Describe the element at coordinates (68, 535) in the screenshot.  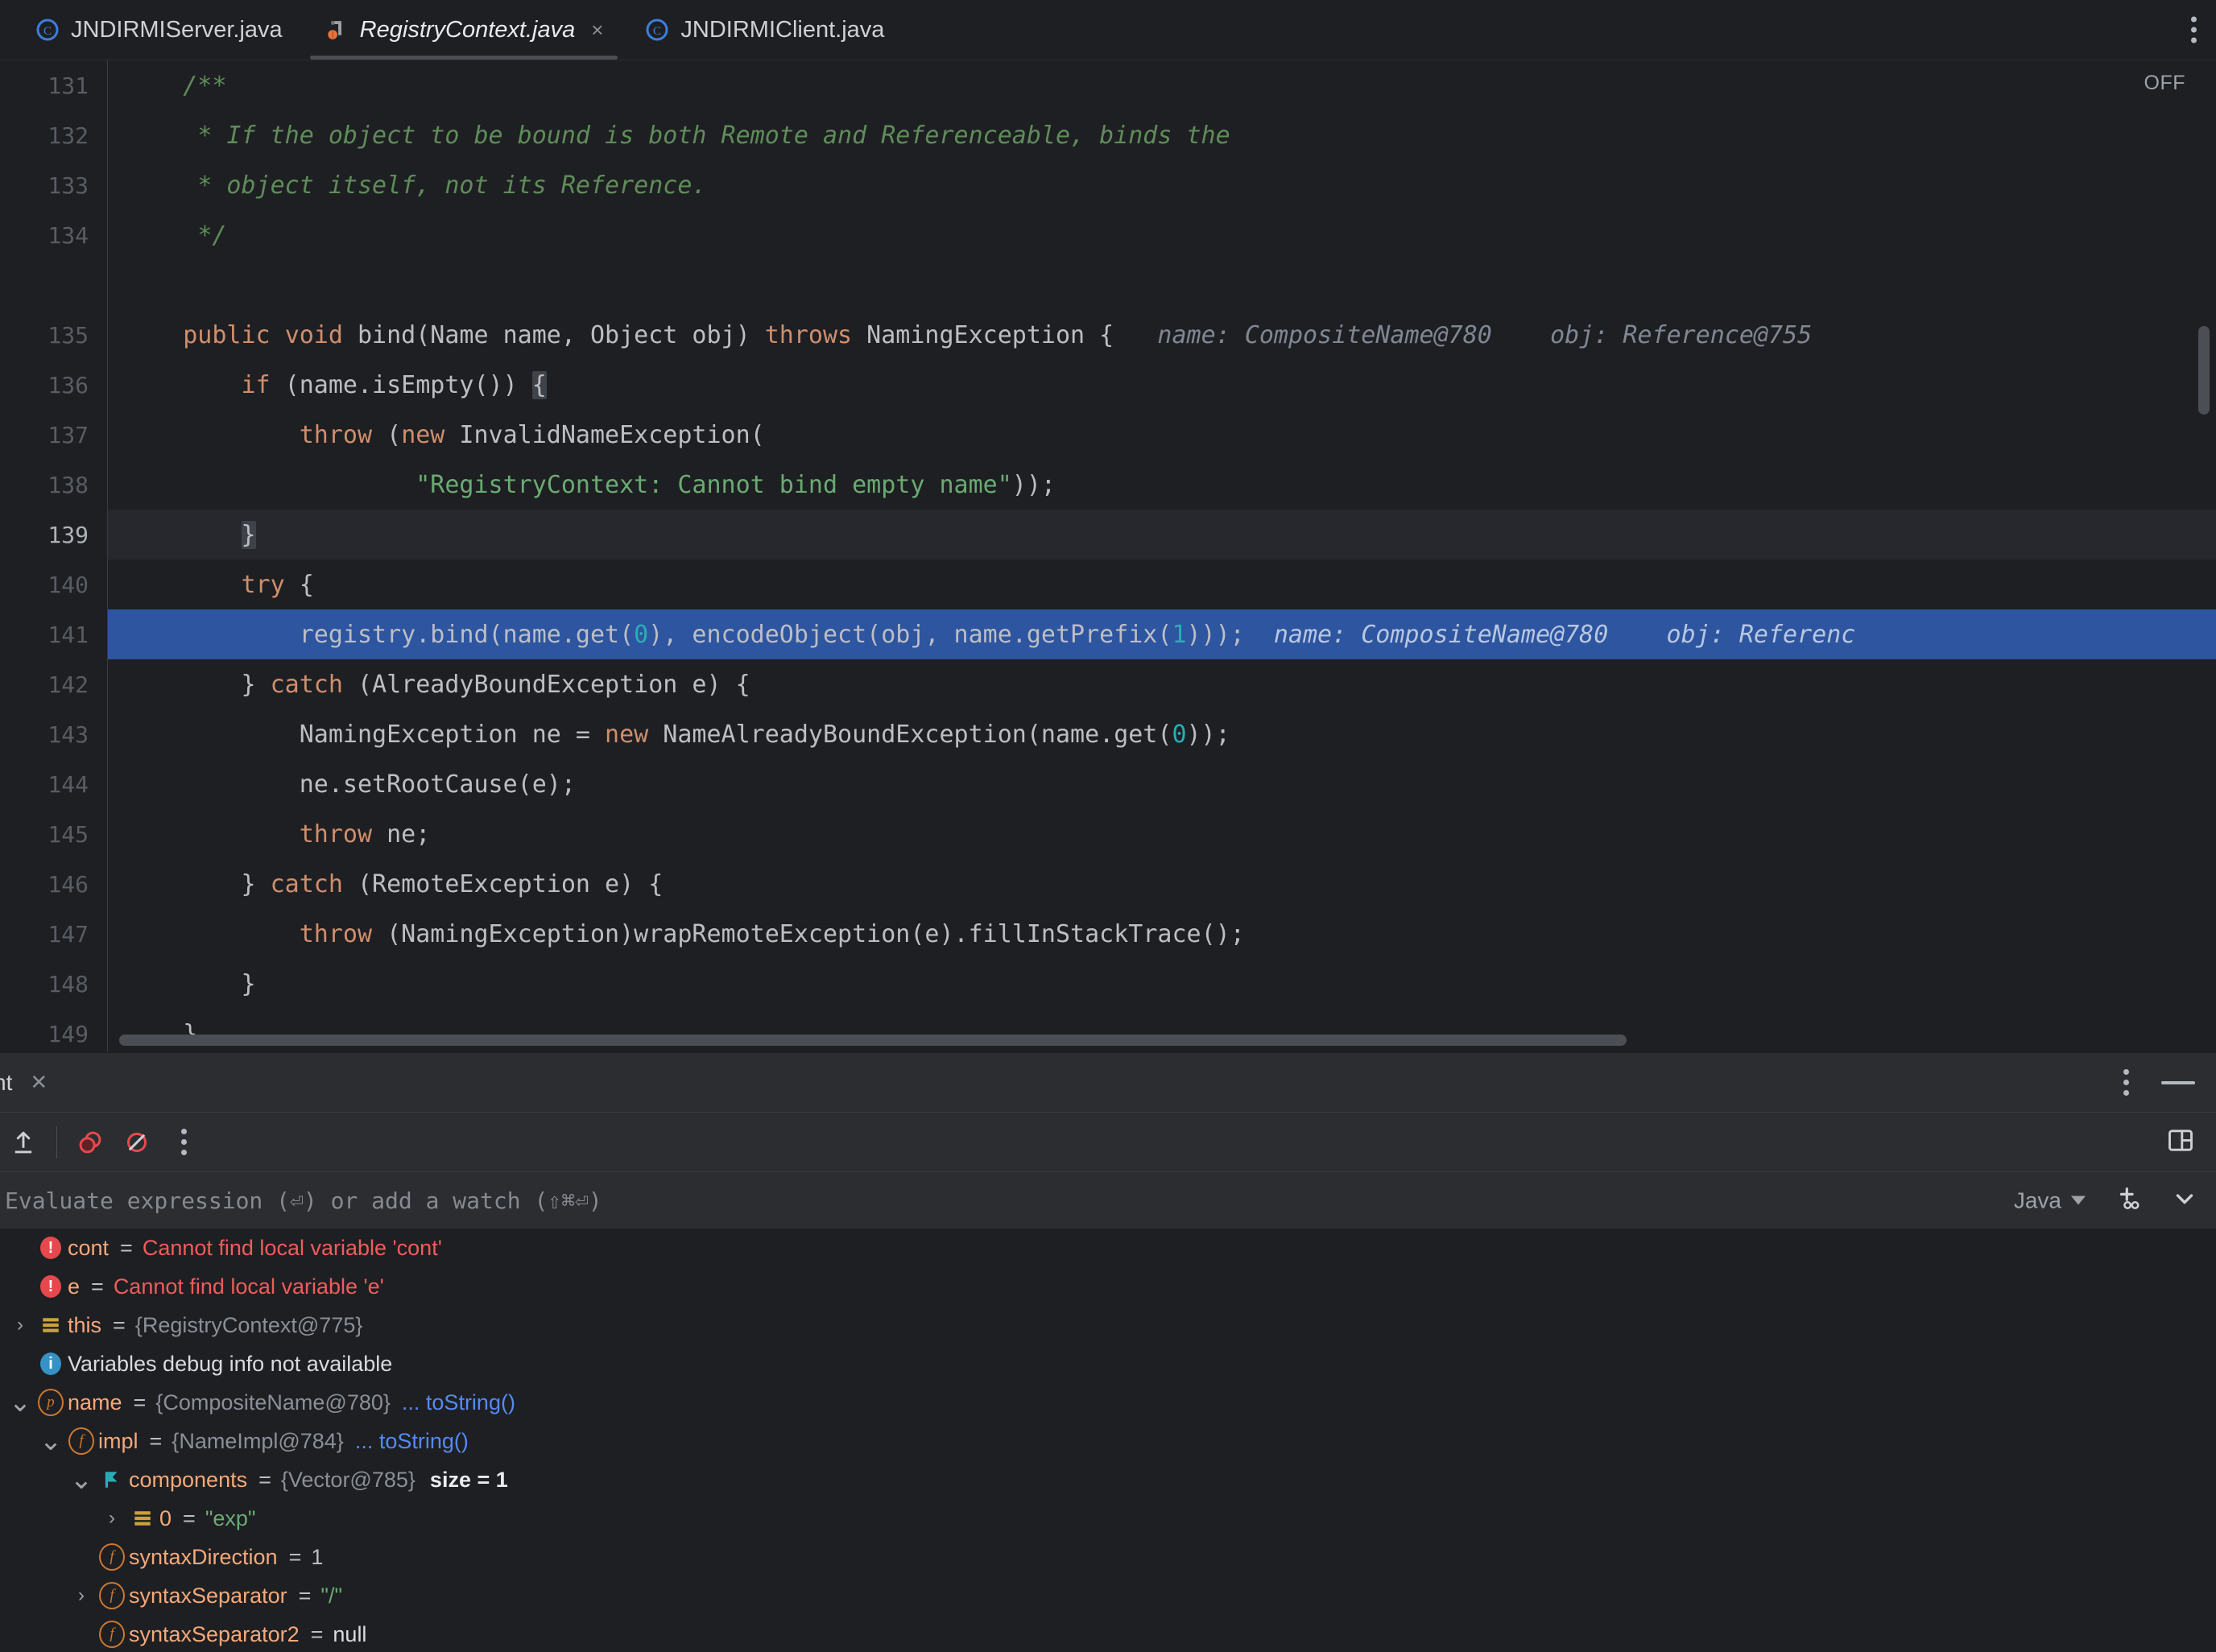
I see `line-number: 139` at that location.